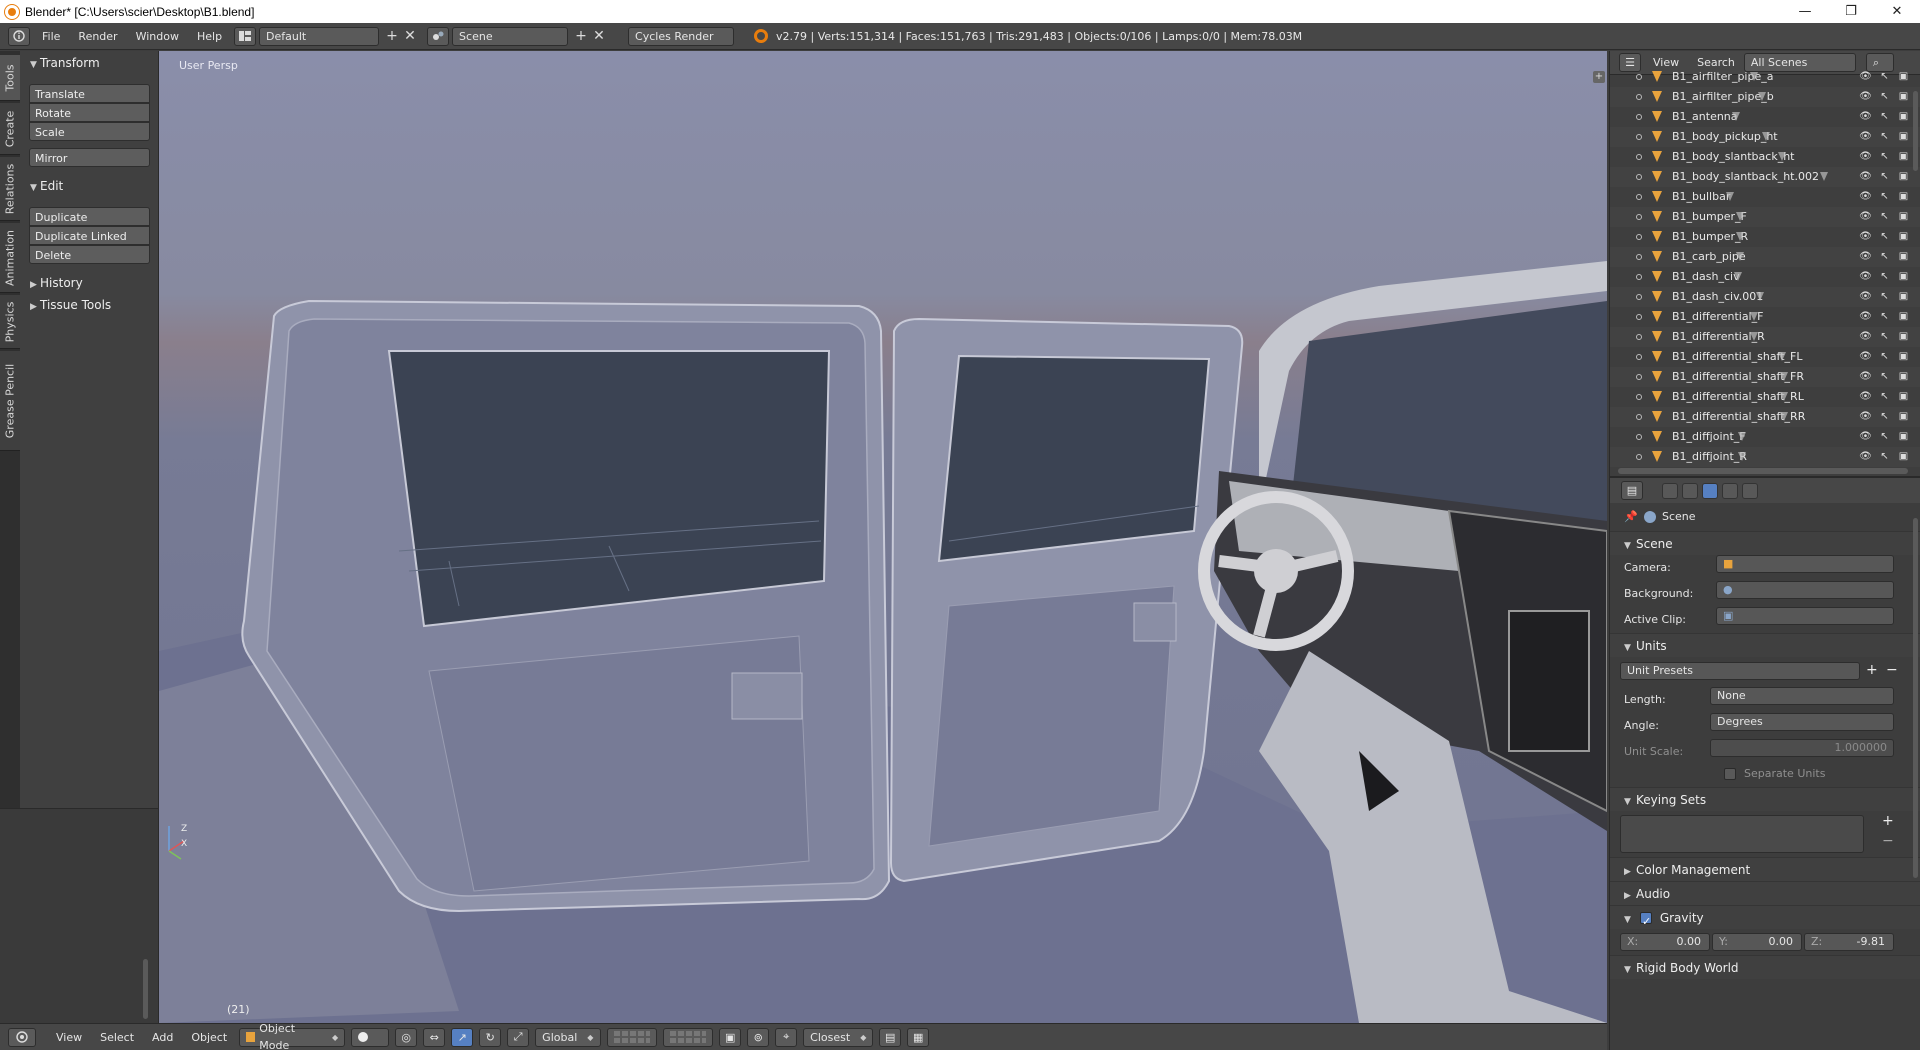 This screenshot has height=1050, width=1920. What do you see at coordinates (10, 258) in the screenshot?
I see `tab-animation: Animation` at bounding box center [10, 258].